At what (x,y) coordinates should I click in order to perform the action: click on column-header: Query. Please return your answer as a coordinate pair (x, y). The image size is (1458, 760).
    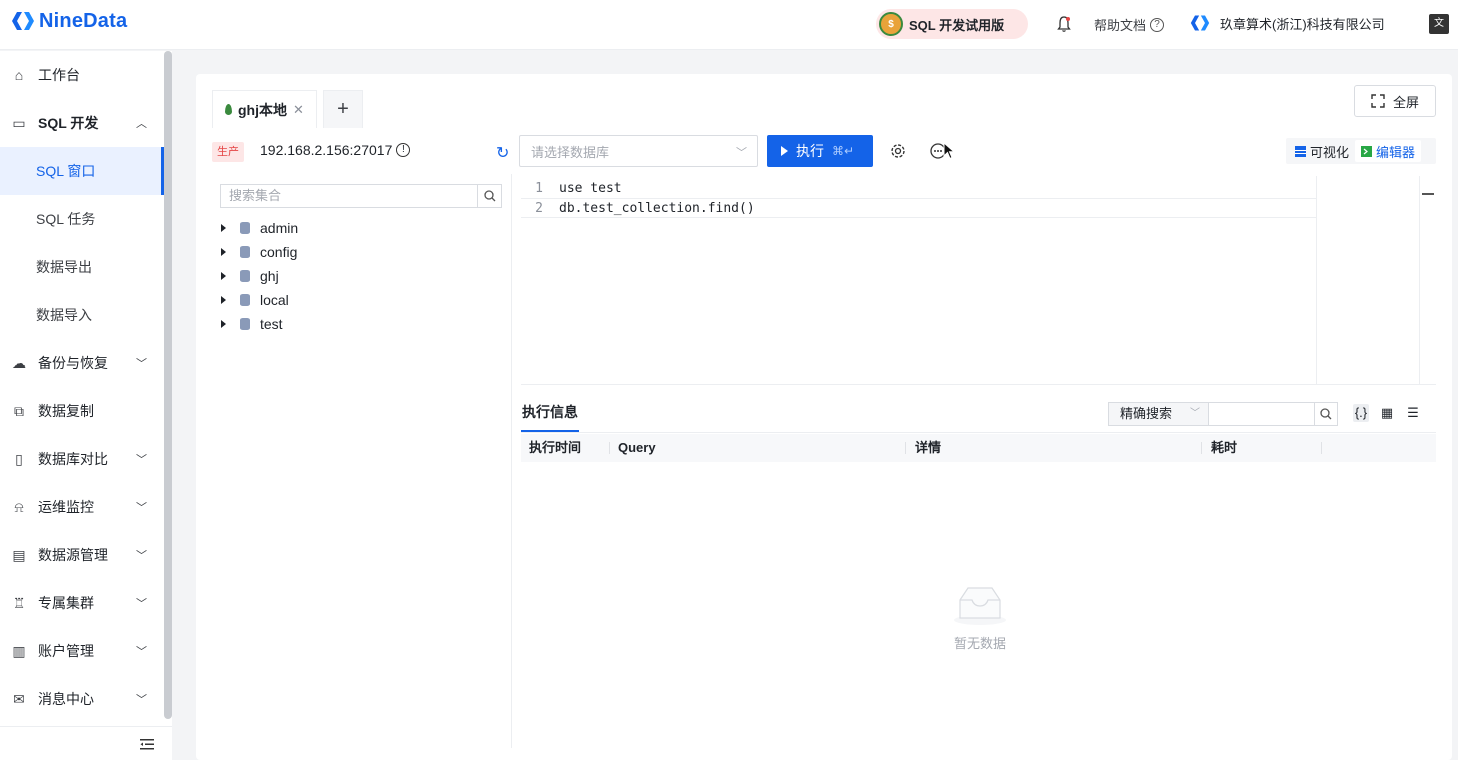
    Looking at the image, I should click on (637, 447).